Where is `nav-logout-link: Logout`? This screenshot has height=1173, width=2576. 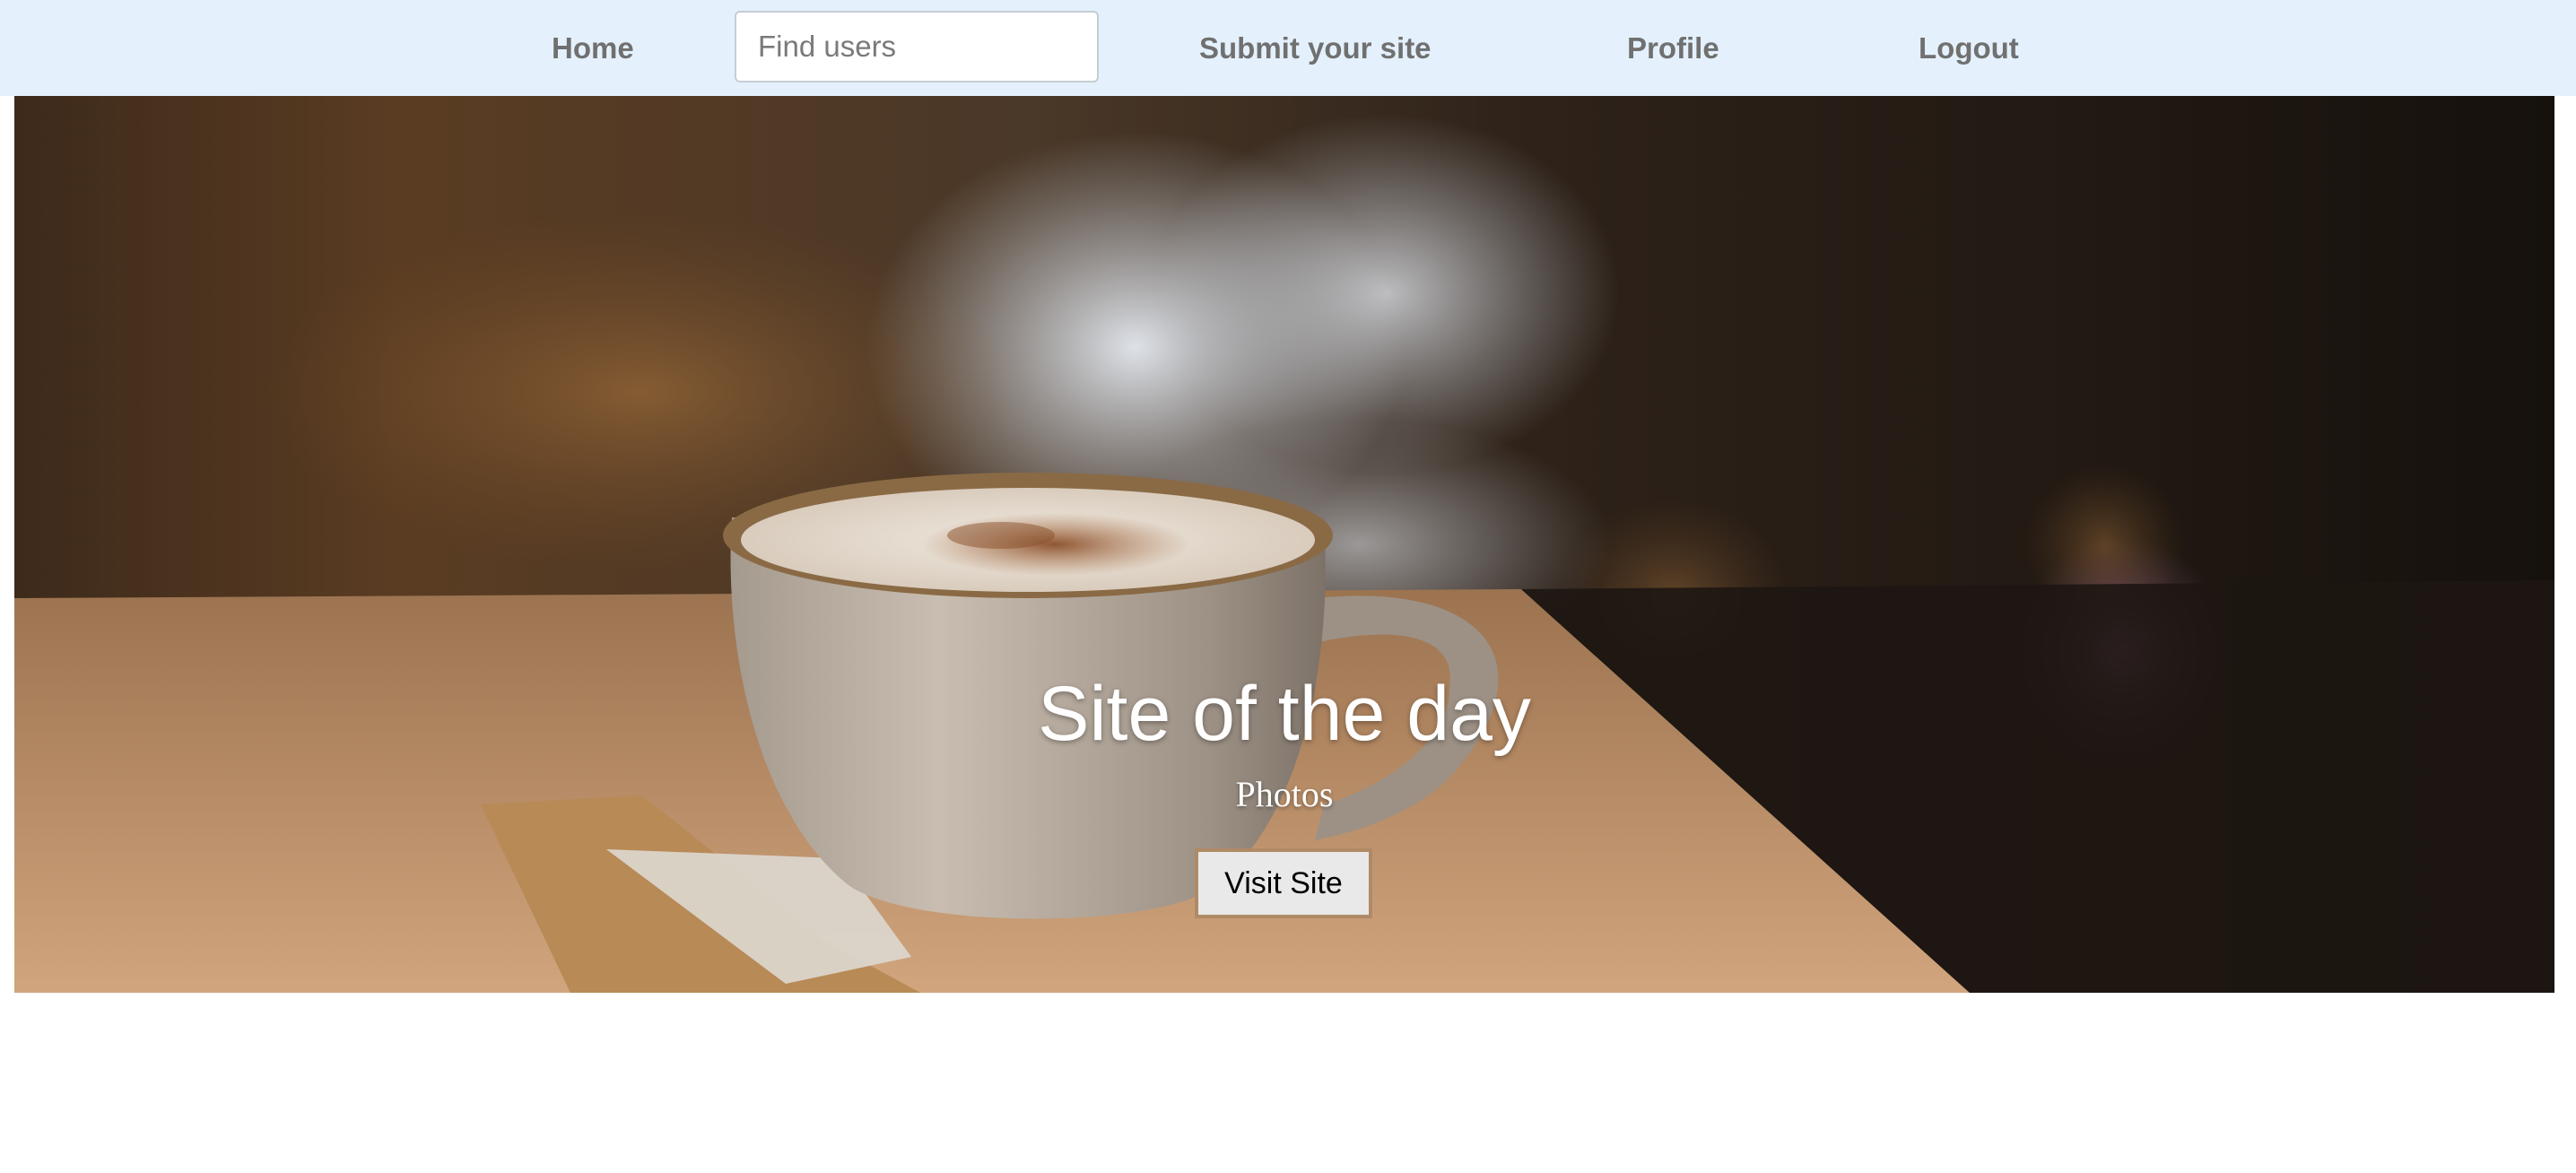
nav-logout-link: Logout is located at coordinates (1969, 48).